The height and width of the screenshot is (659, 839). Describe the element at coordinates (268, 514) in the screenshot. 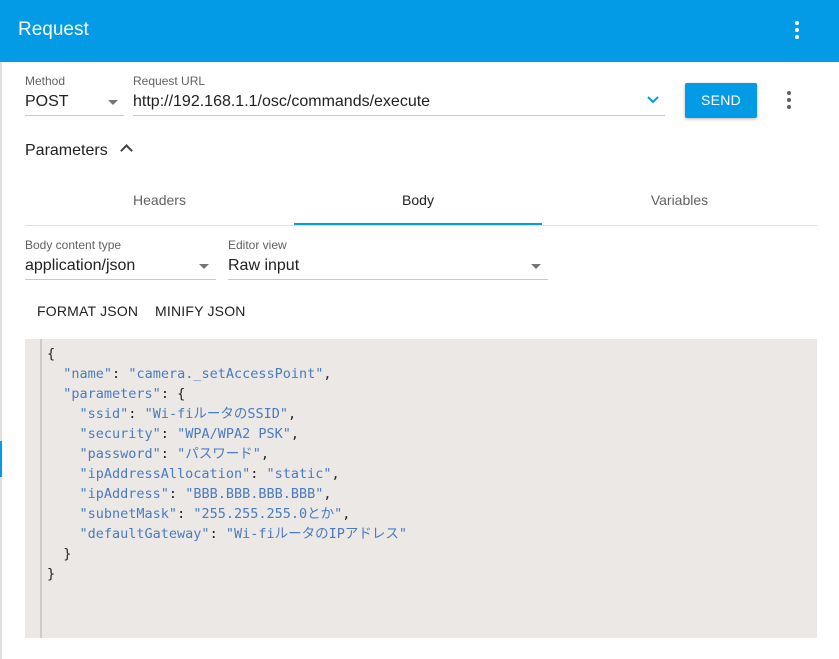

I see `json-string: "255.255.255.0とか"` at that location.